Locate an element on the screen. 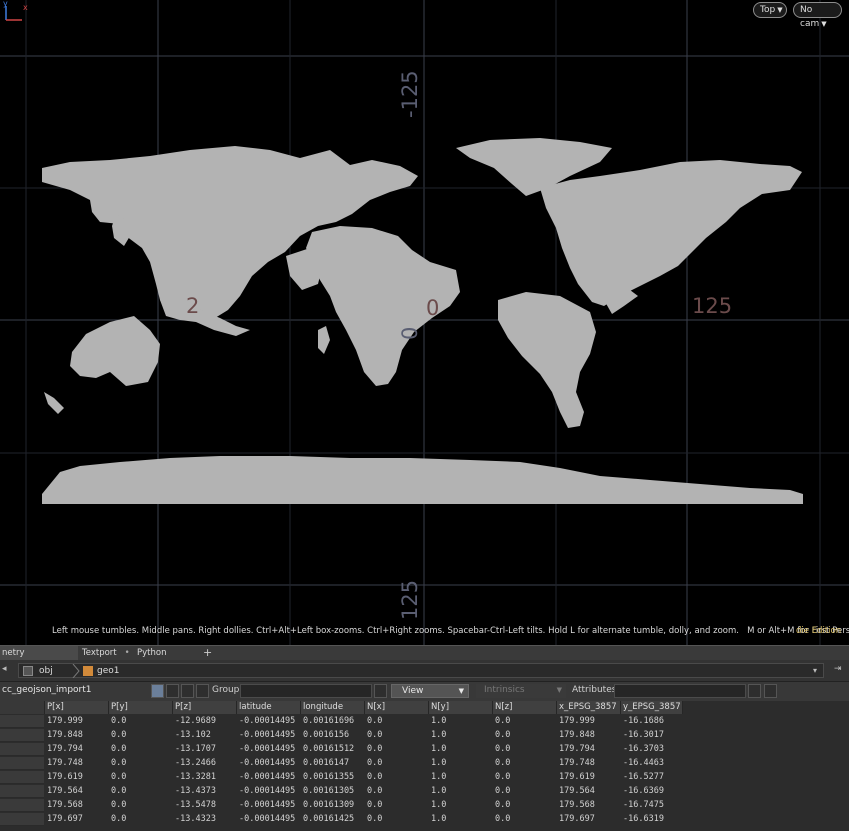 The image size is (849, 831). column-header: y_EPSG_3857 is located at coordinates (652, 707).